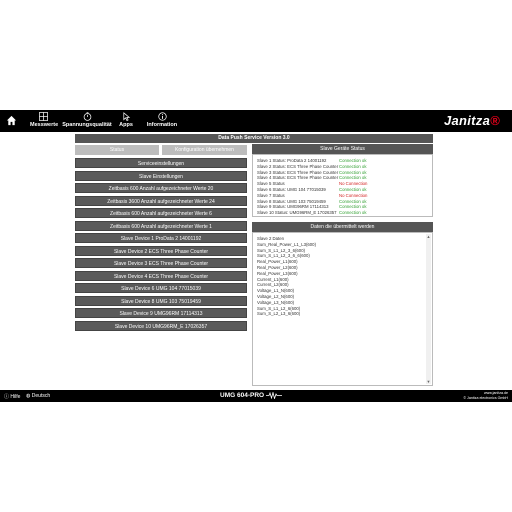  What do you see at coordinates (15, 397) in the screenshot?
I see `help-label: Hilfe` at bounding box center [15, 397].